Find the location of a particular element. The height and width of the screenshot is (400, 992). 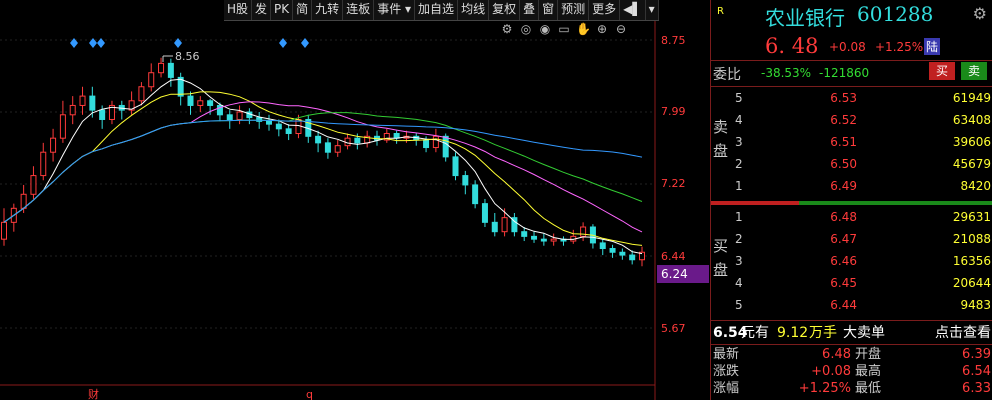

big-order-unit: 万手 is located at coordinates (823, 333).